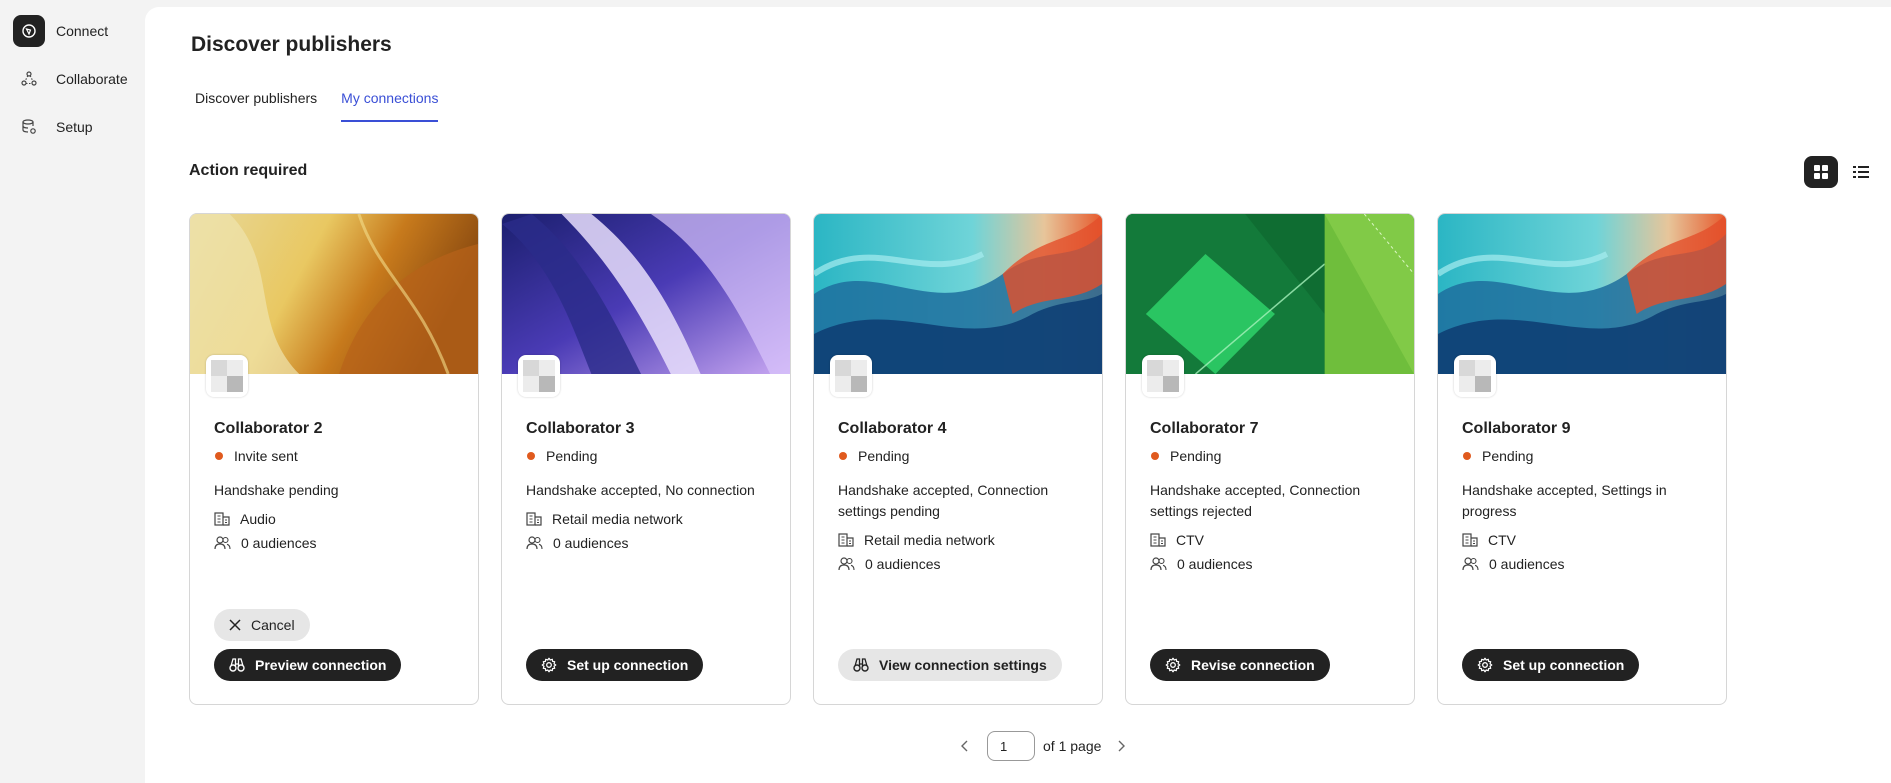 The width and height of the screenshot is (1891, 783). What do you see at coordinates (1861, 172) in the screenshot?
I see `list-view-button` at bounding box center [1861, 172].